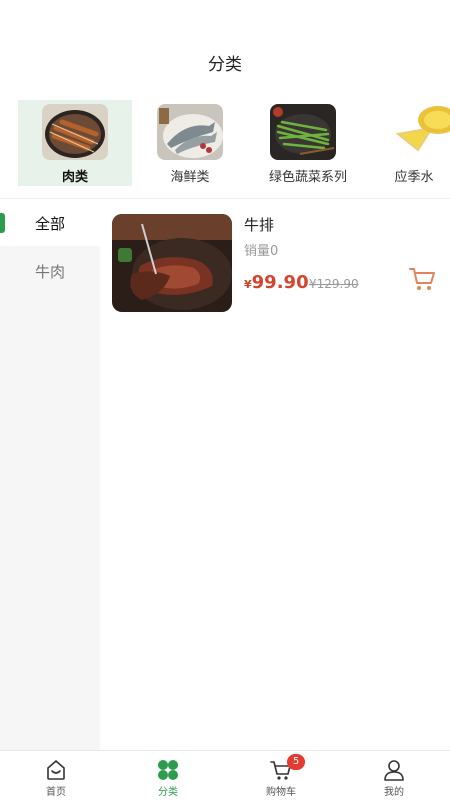 Image resolution: width=450 pixels, height=800 pixels. I want to click on tab-cart: 5 购物车, so click(281, 775).